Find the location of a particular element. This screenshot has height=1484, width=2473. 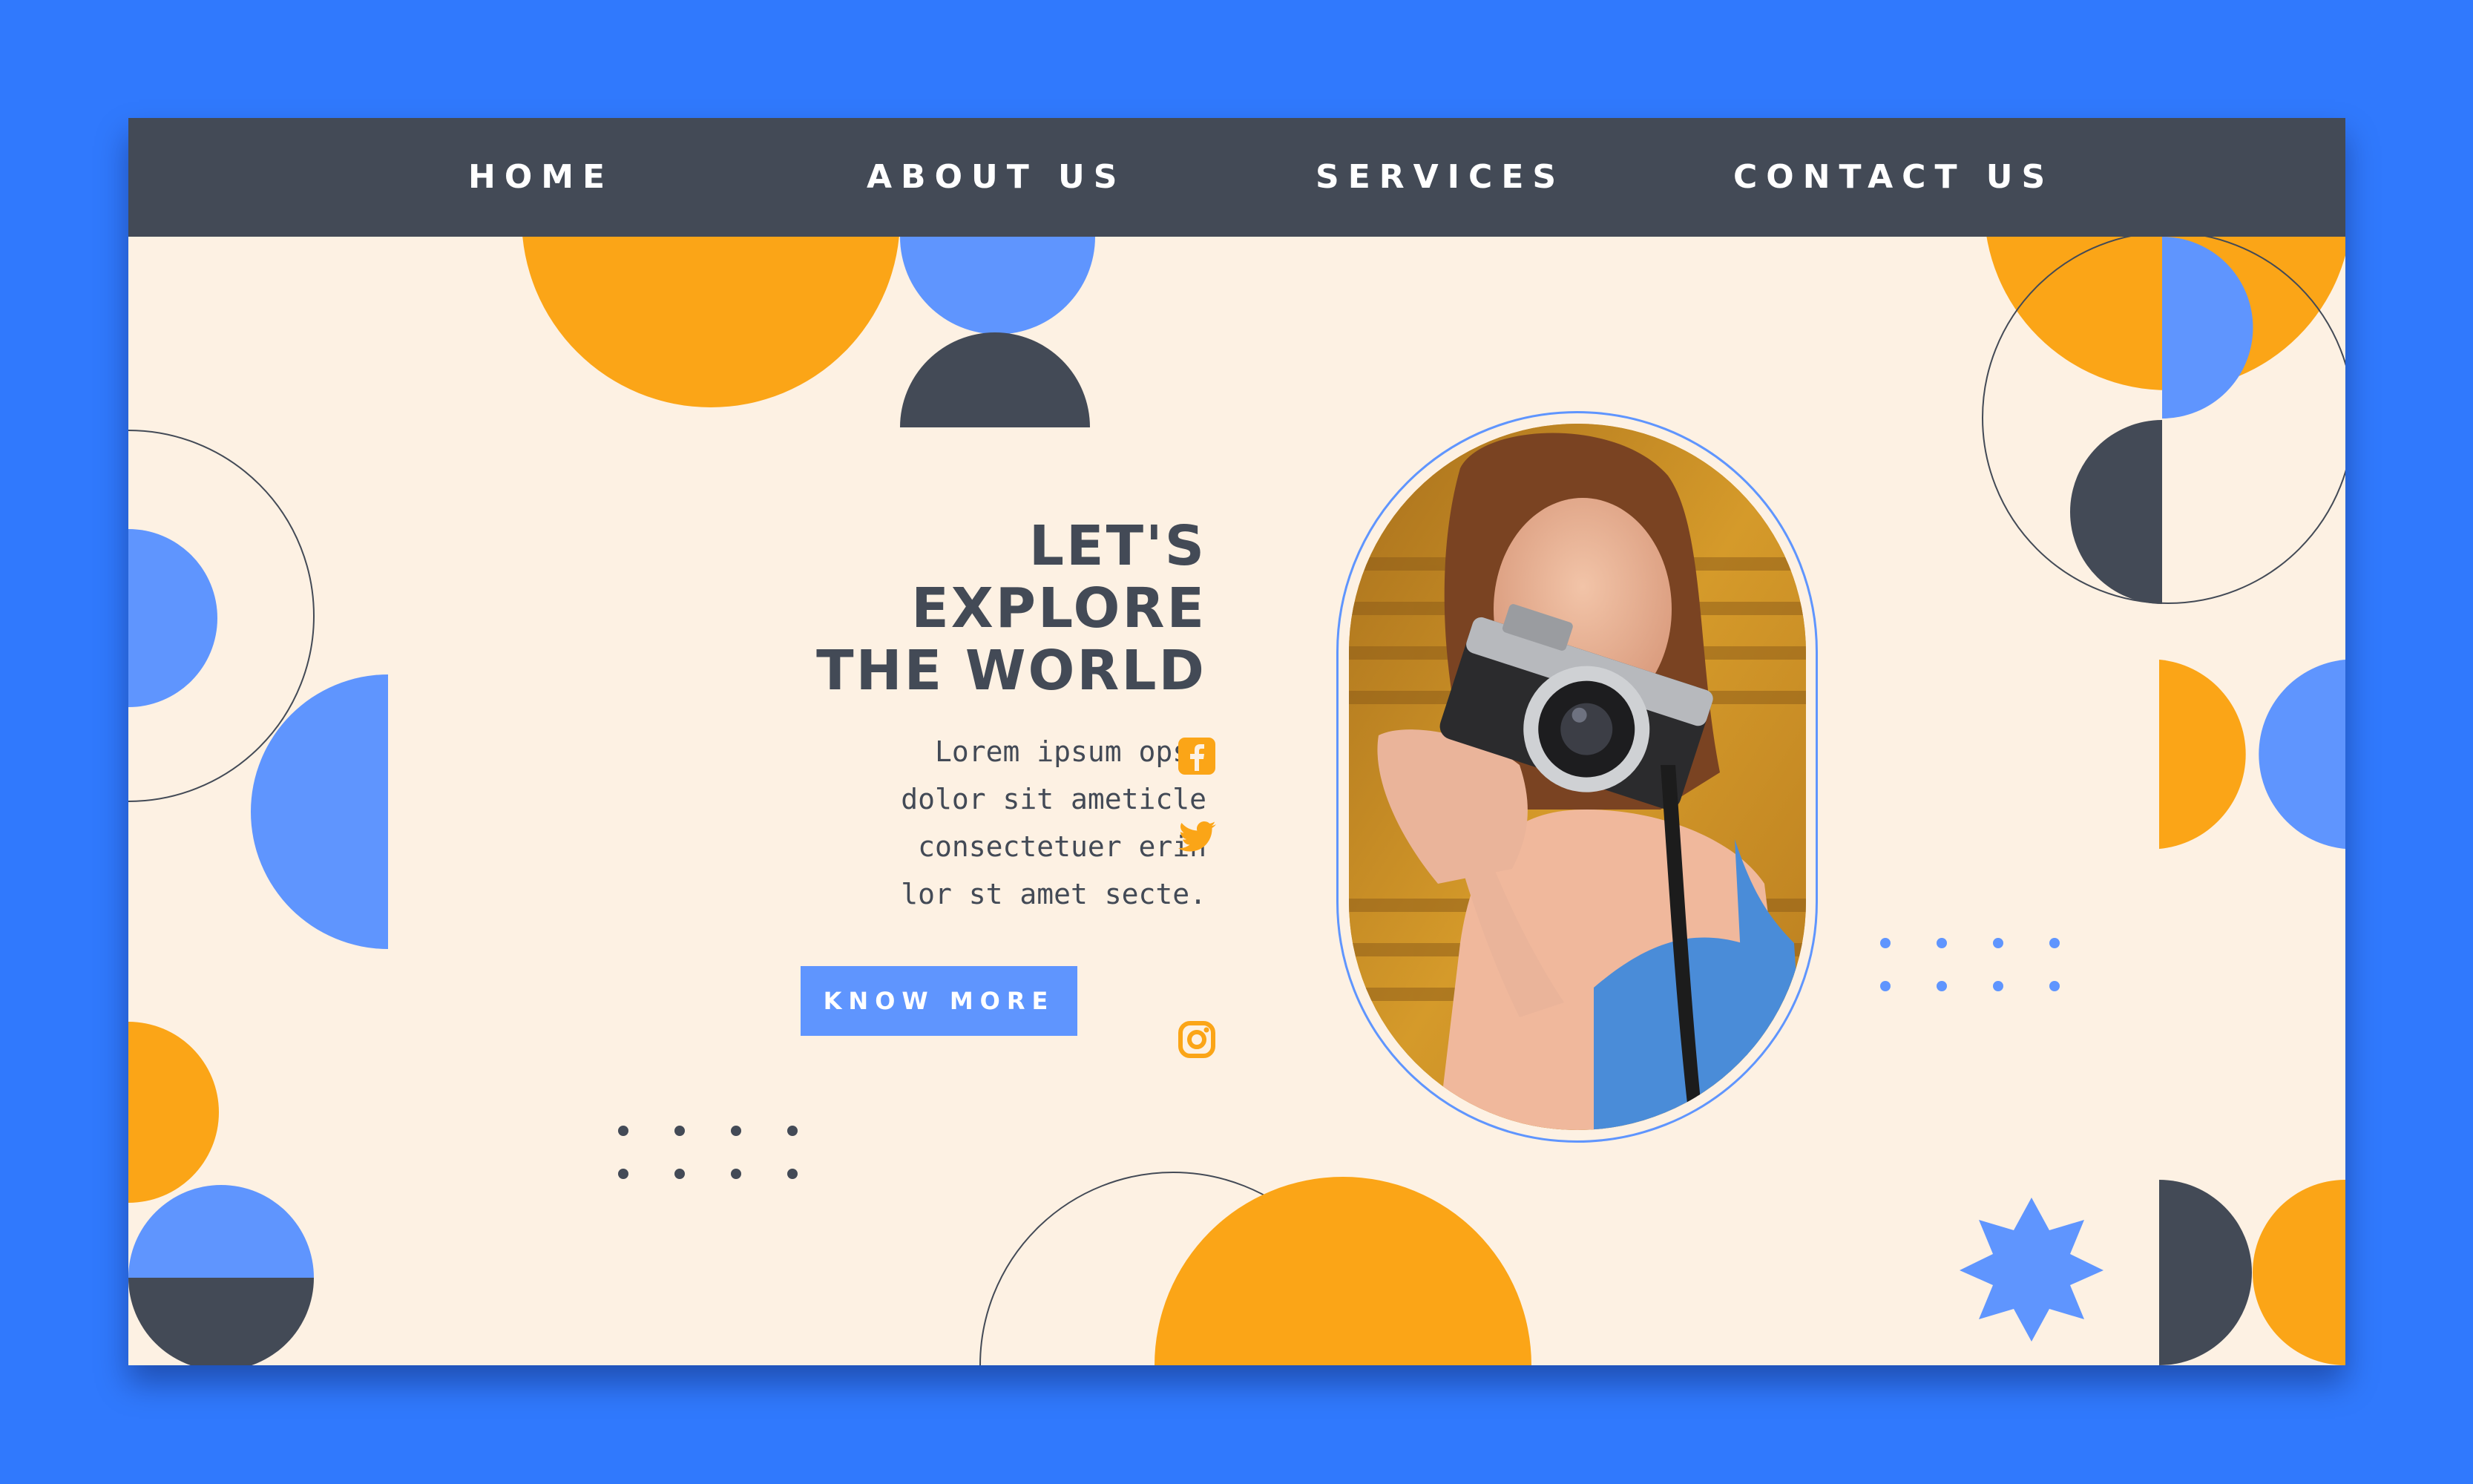

dot-grid-left is located at coordinates (708, 1152).